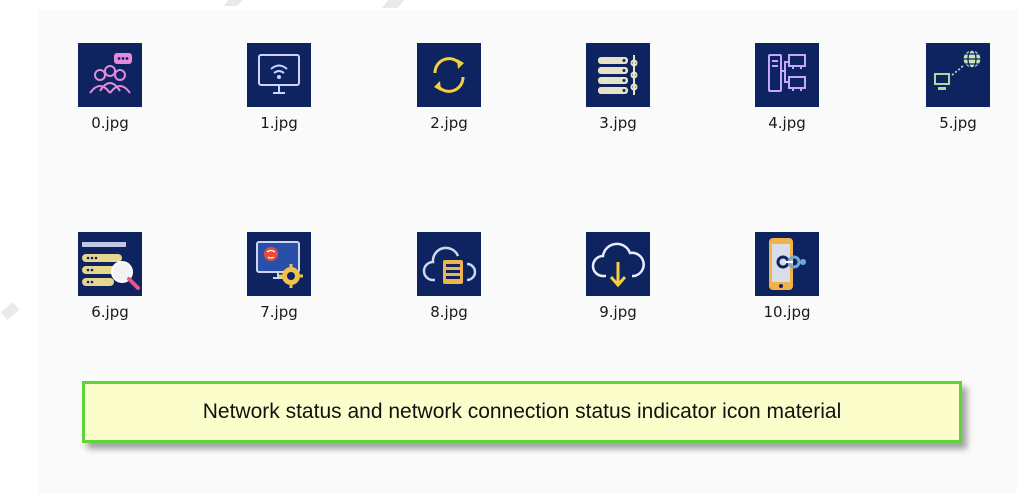  What do you see at coordinates (279, 123) in the screenshot?
I see `file-name: 1.jpg` at bounding box center [279, 123].